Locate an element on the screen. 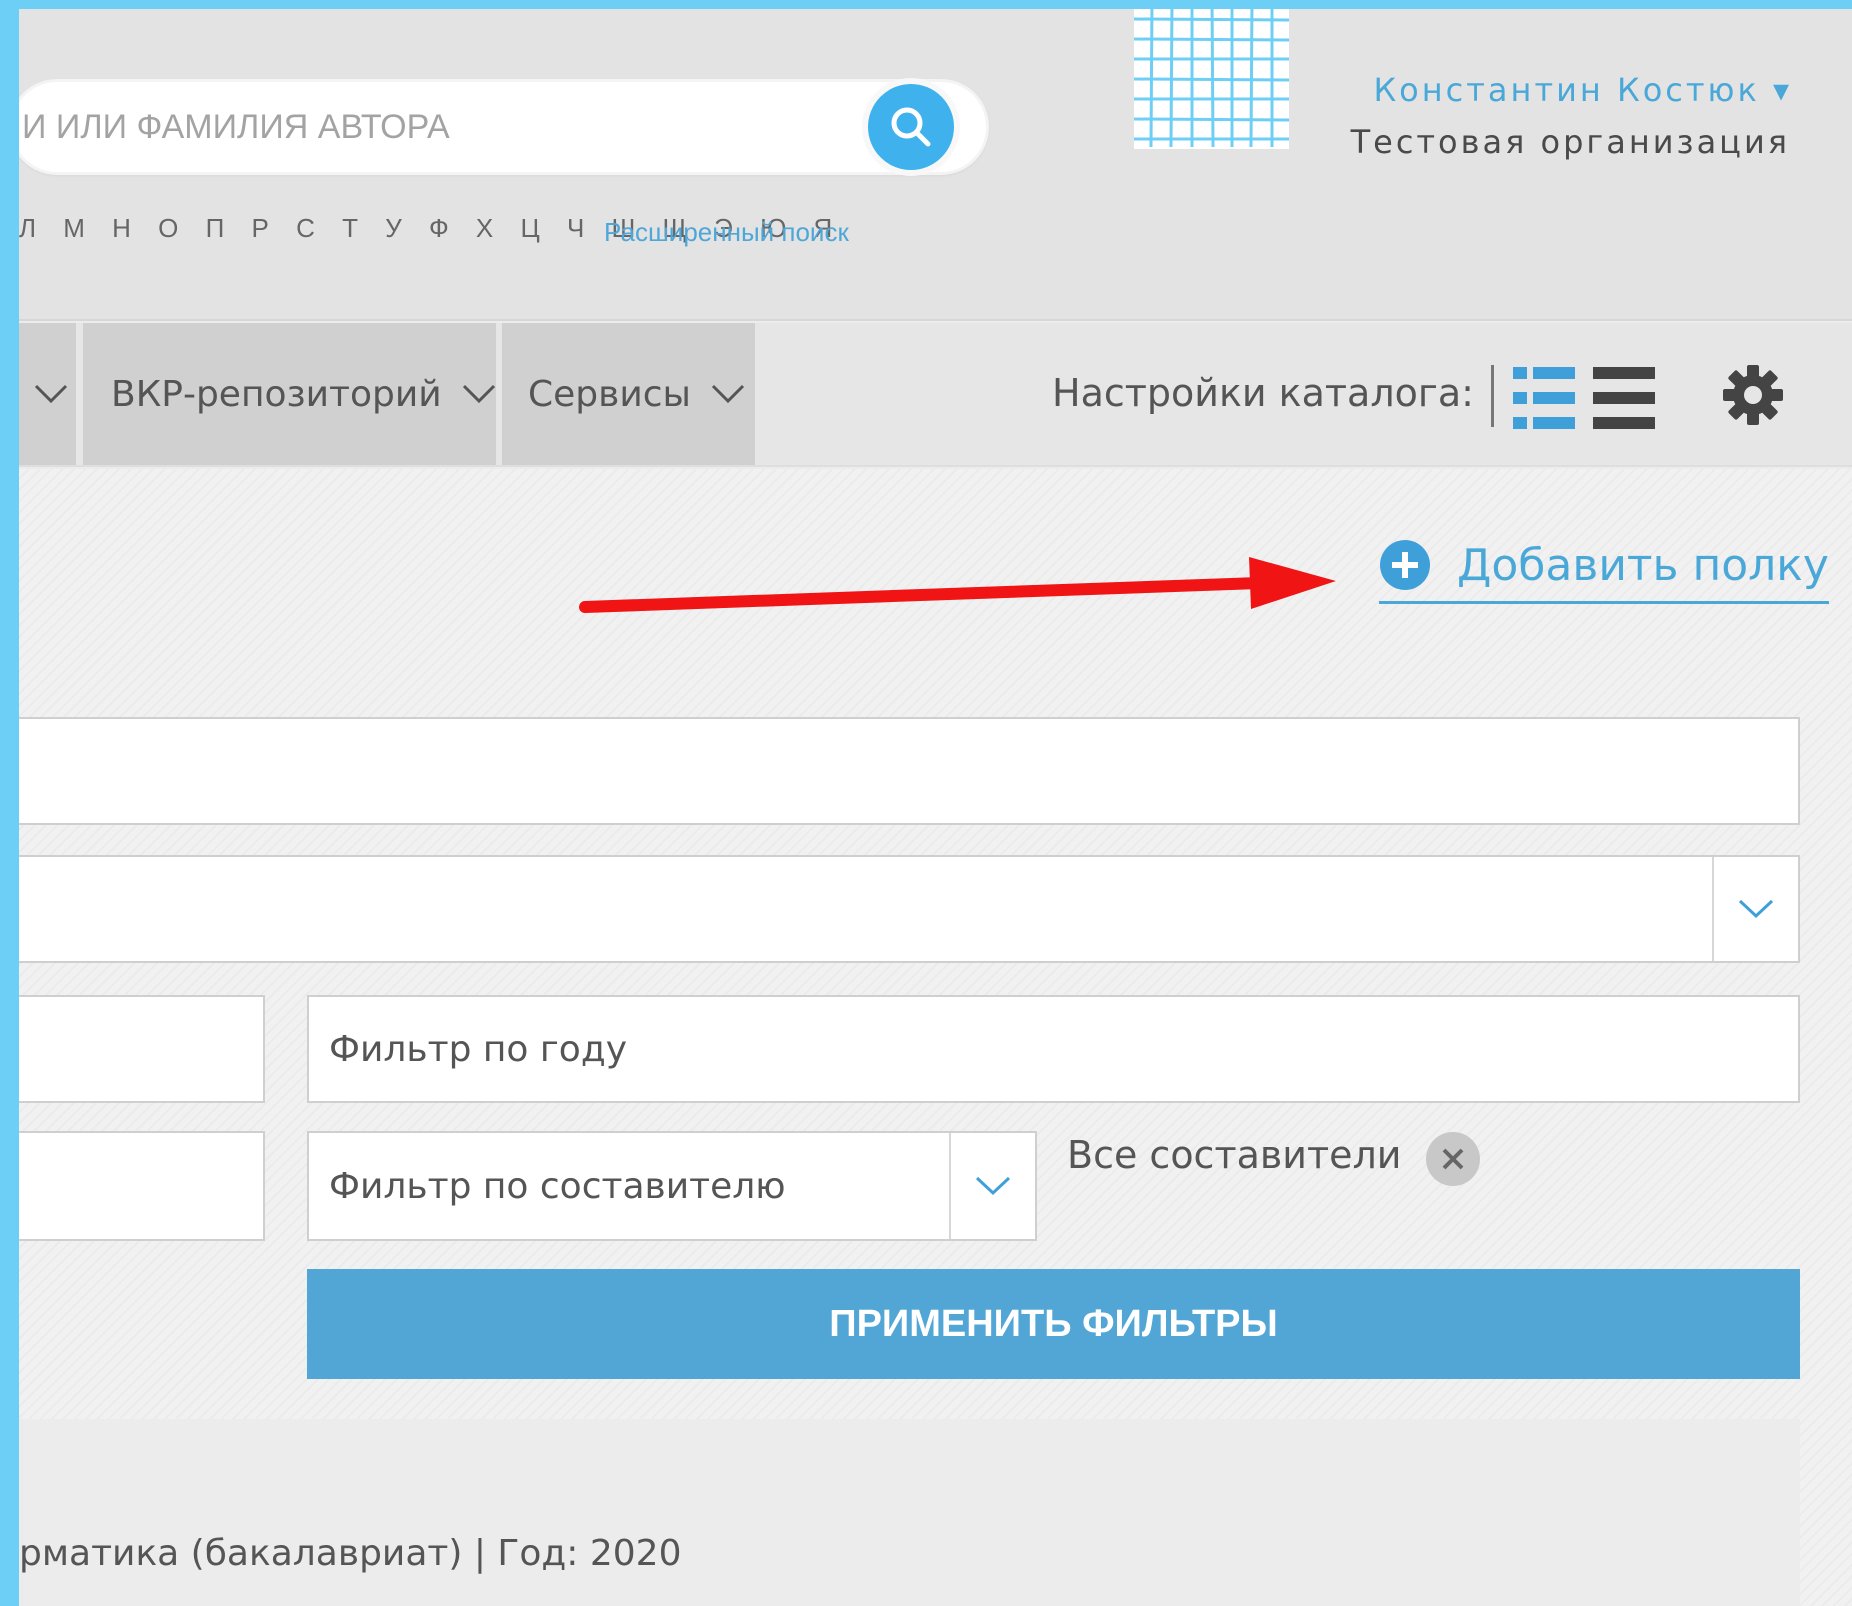 This screenshot has width=1852, height=1606. title-filter-field is located at coordinates (909, 771).